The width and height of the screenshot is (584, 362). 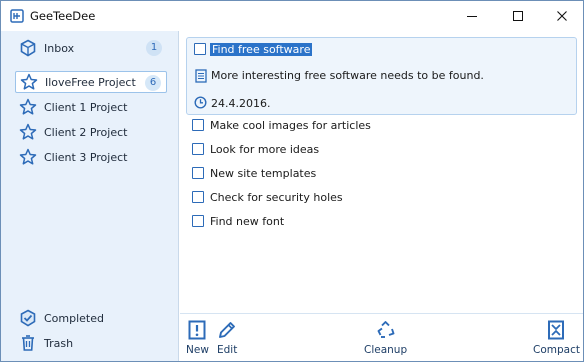 What do you see at coordinates (201, 76) in the screenshot?
I see `note-icon` at bounding box center [201, 76].